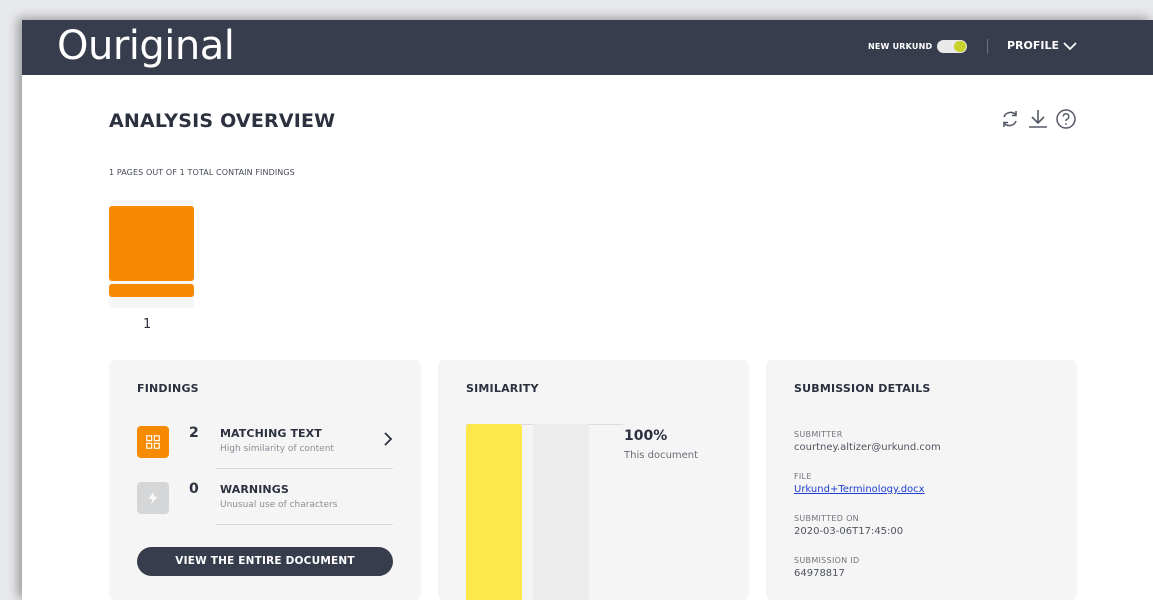  Describe the element at coordinates (859, 489) in the screenshot. I see `file-link: Urkund+Terminology.docx` at that location.